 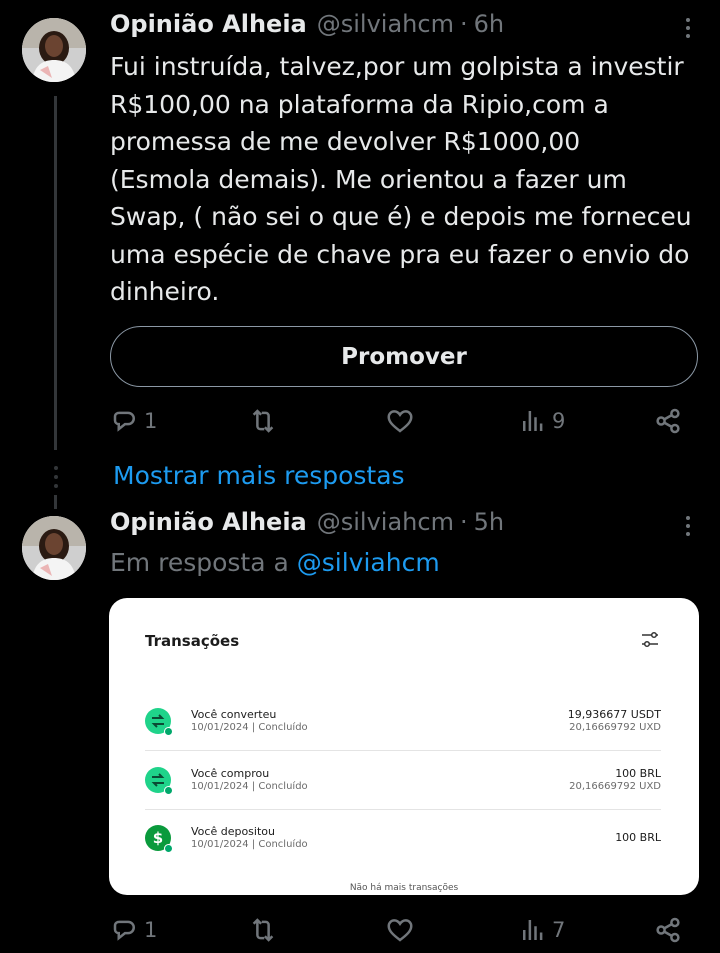 What do you see at coordinates (614, 714) in the screenshot?
I see `transaction-amount: 19,936677 USDT` at bounding box center [614, 714].